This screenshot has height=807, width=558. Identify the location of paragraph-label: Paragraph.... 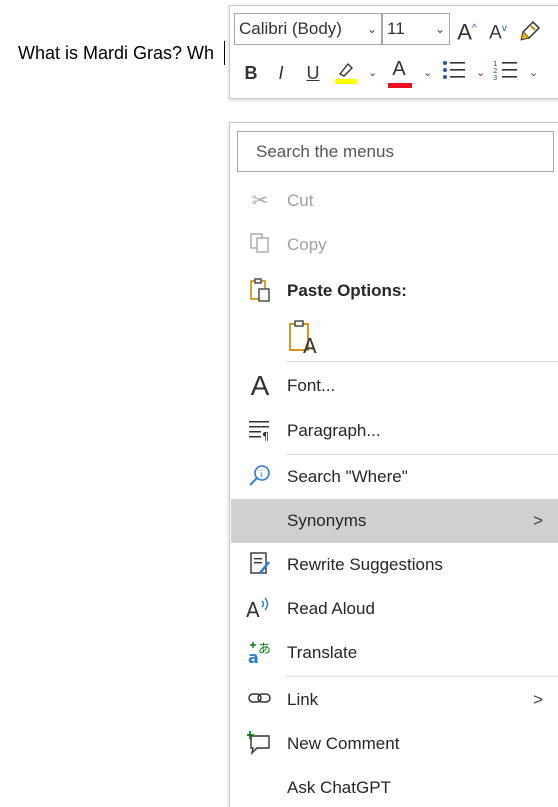
(334, 430).